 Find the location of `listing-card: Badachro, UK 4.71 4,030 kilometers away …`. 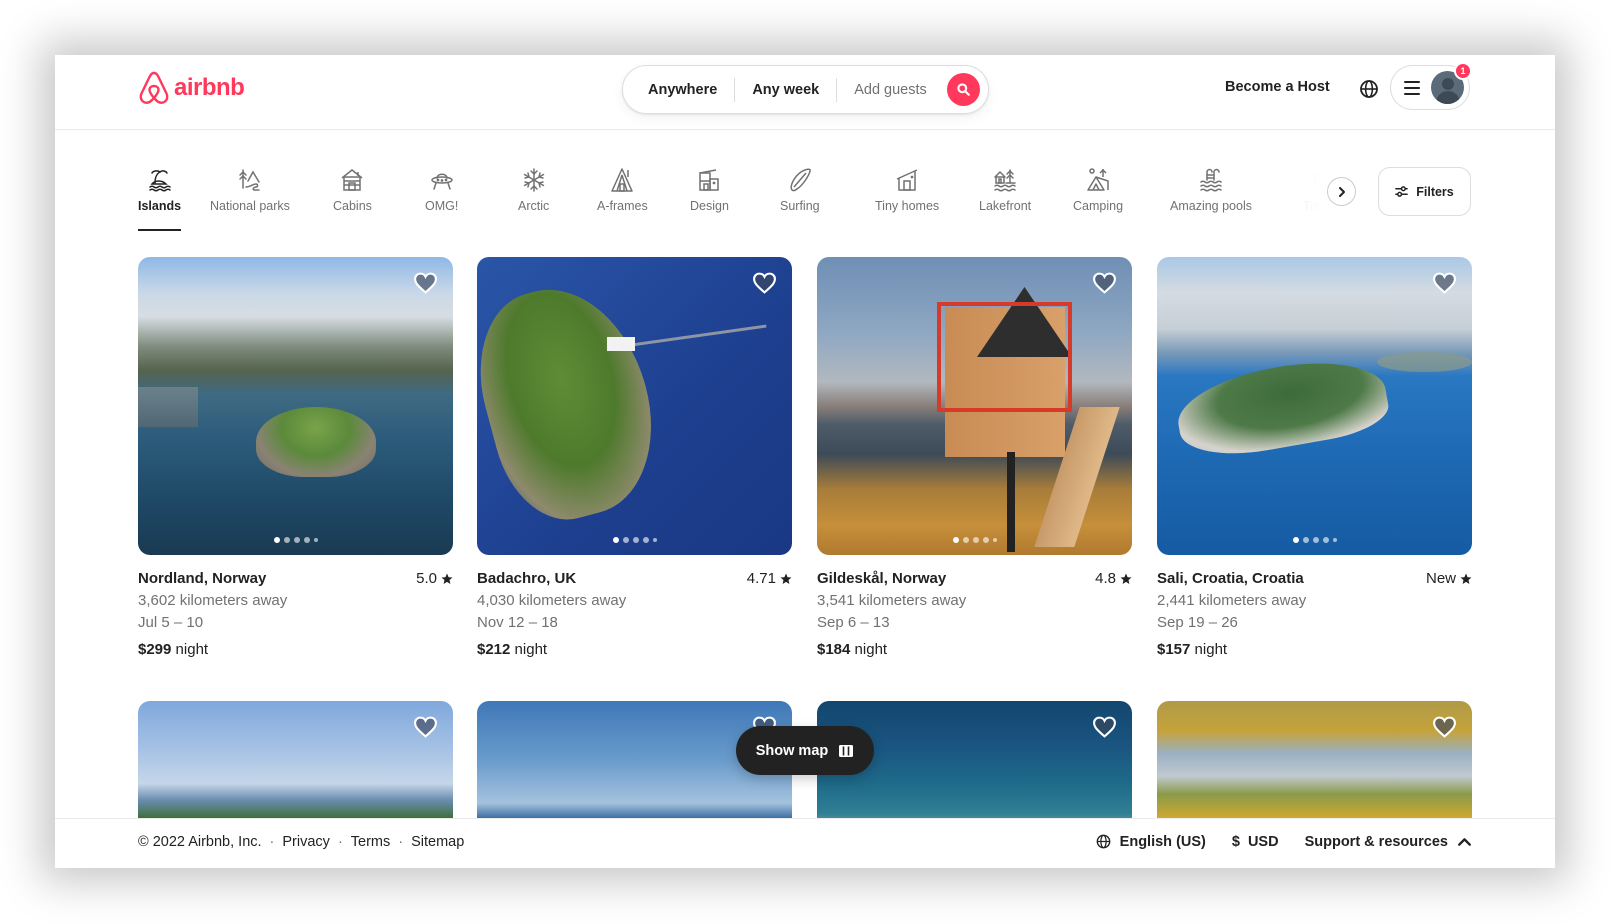

listing-card: Badachro, UK 4.71 4,030 kilometers away … is located at coordinates (634, 457).